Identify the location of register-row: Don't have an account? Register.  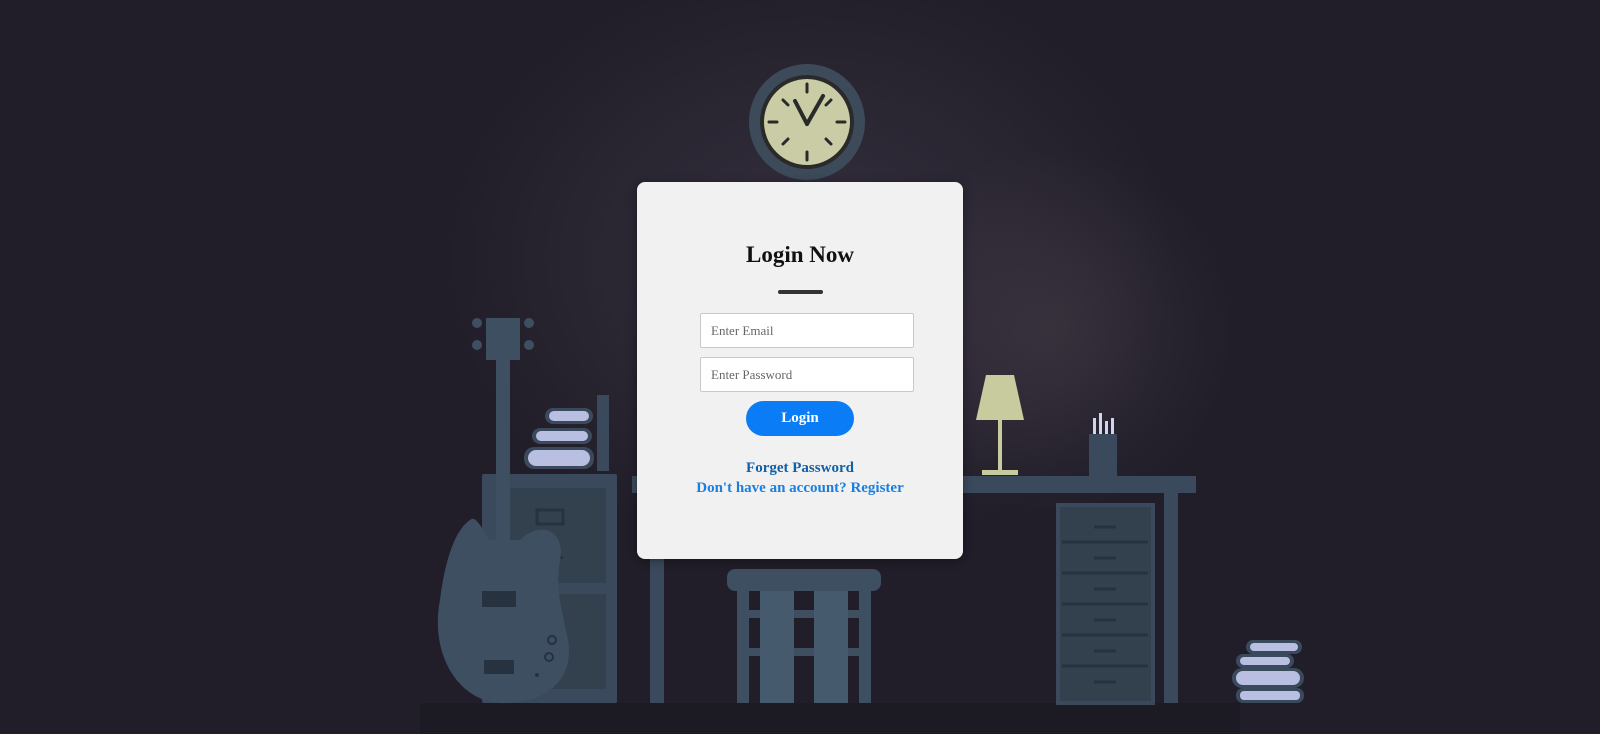
(800, 488).